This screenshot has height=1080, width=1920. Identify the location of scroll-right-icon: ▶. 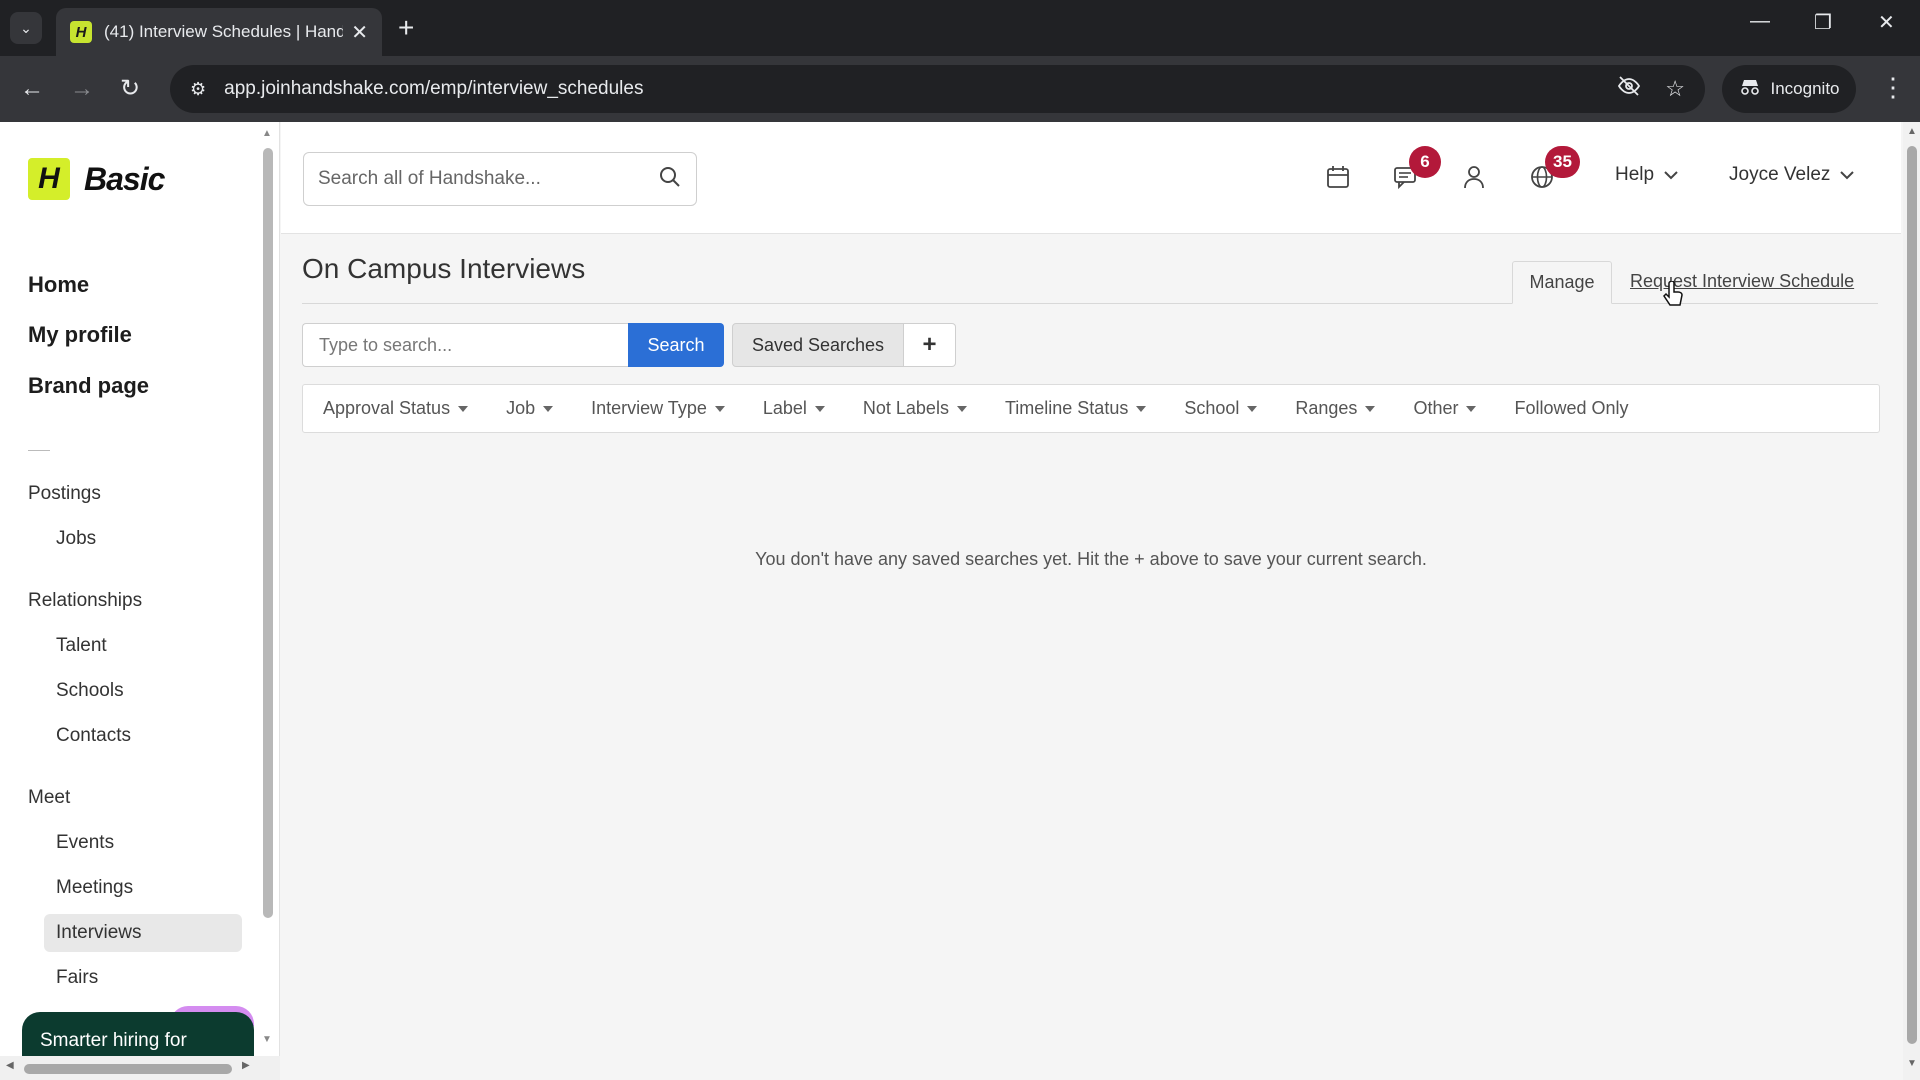
(246, 1065).